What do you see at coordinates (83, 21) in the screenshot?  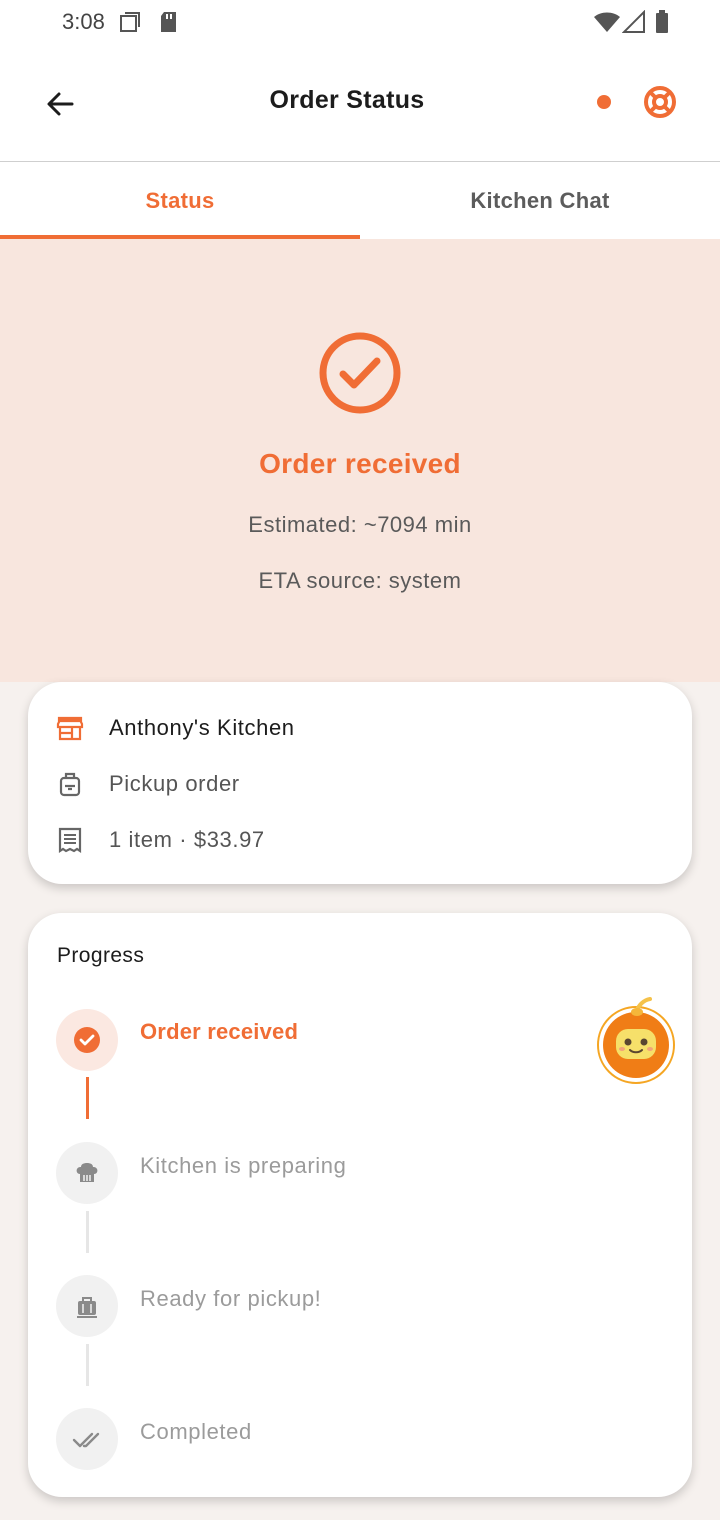 I see `status-time: 3:08` at bounding box center [83, 21].